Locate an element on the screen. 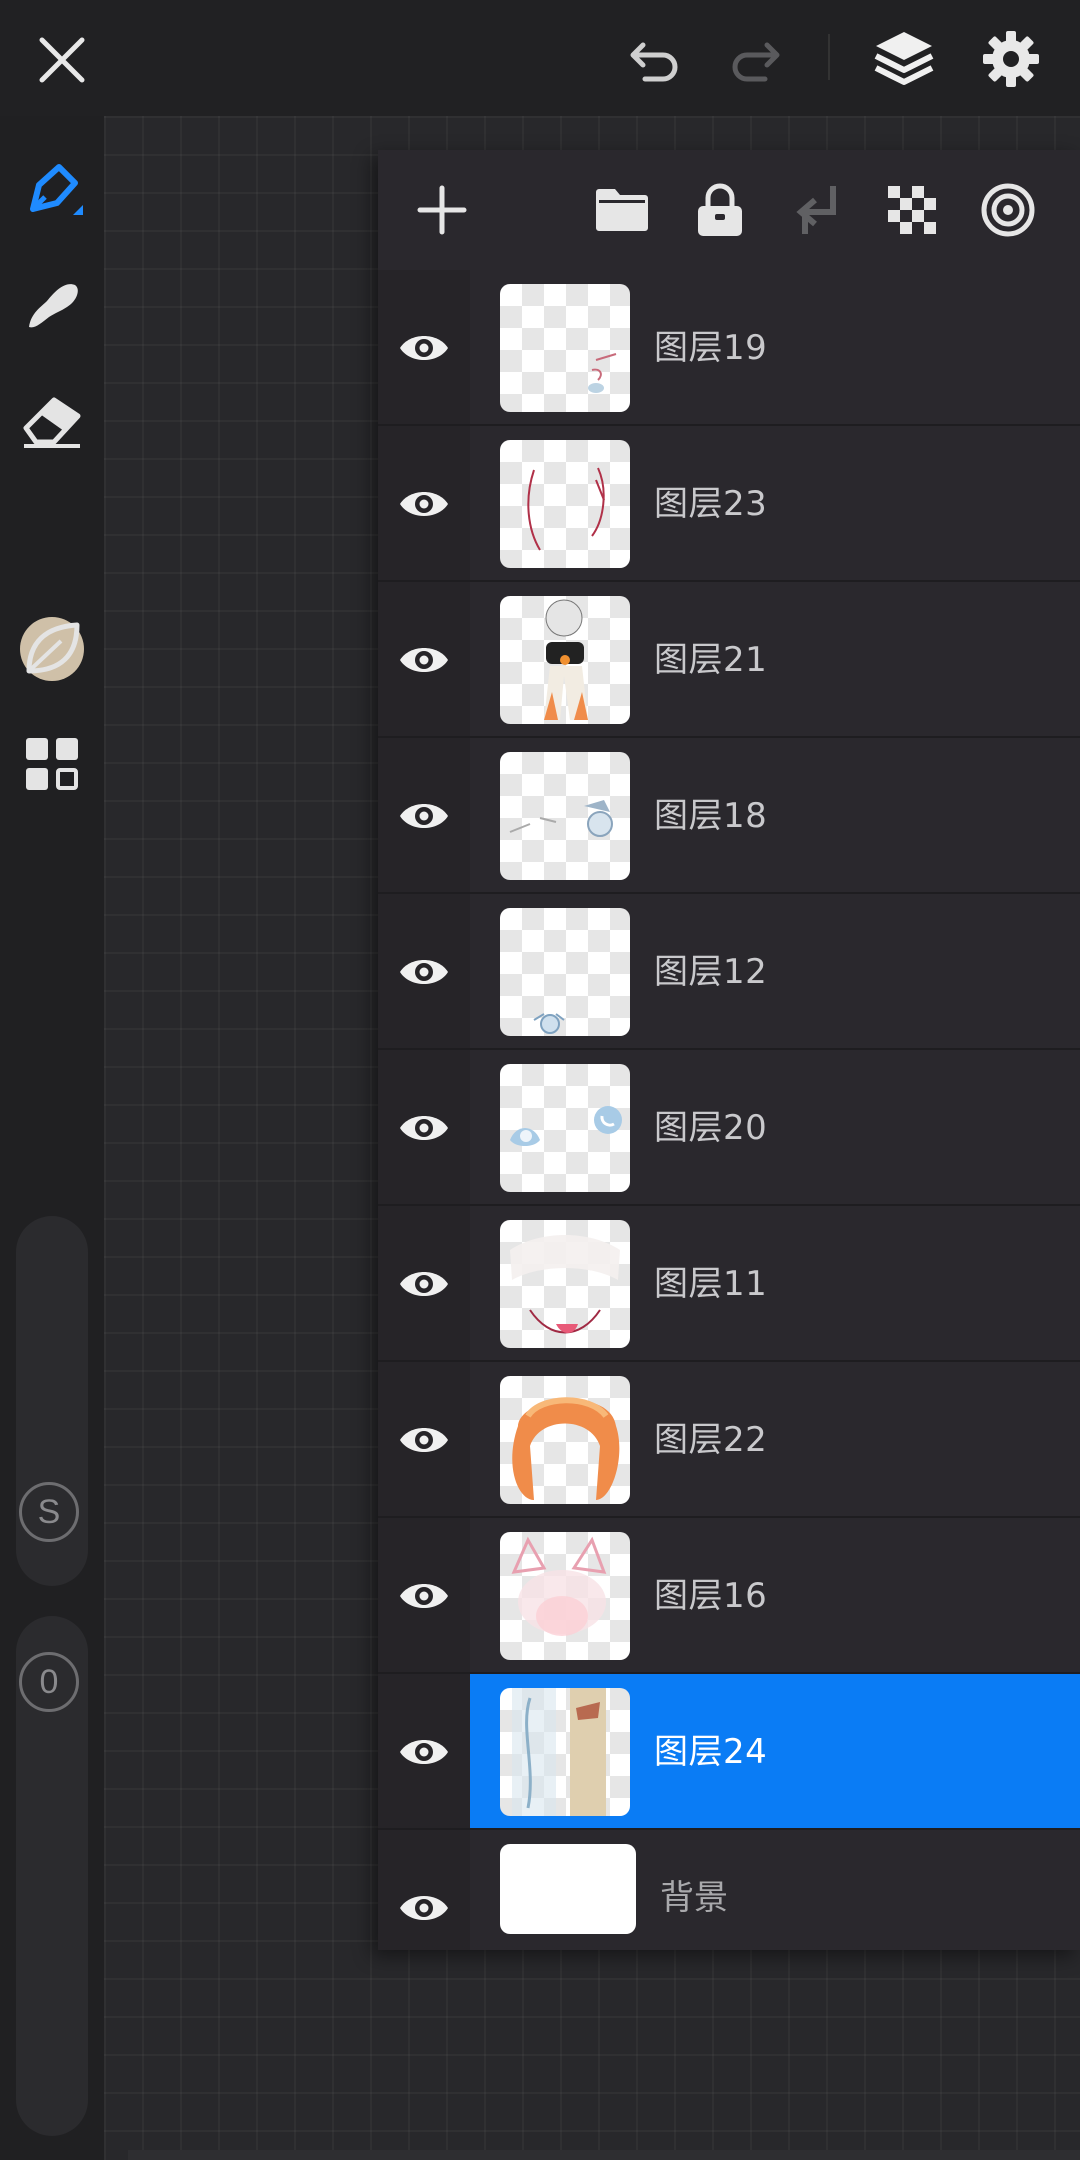 The height and width of the screenshot is (2160, 1080). layer-row: 图层16 is located at coordinates (729, 1596).